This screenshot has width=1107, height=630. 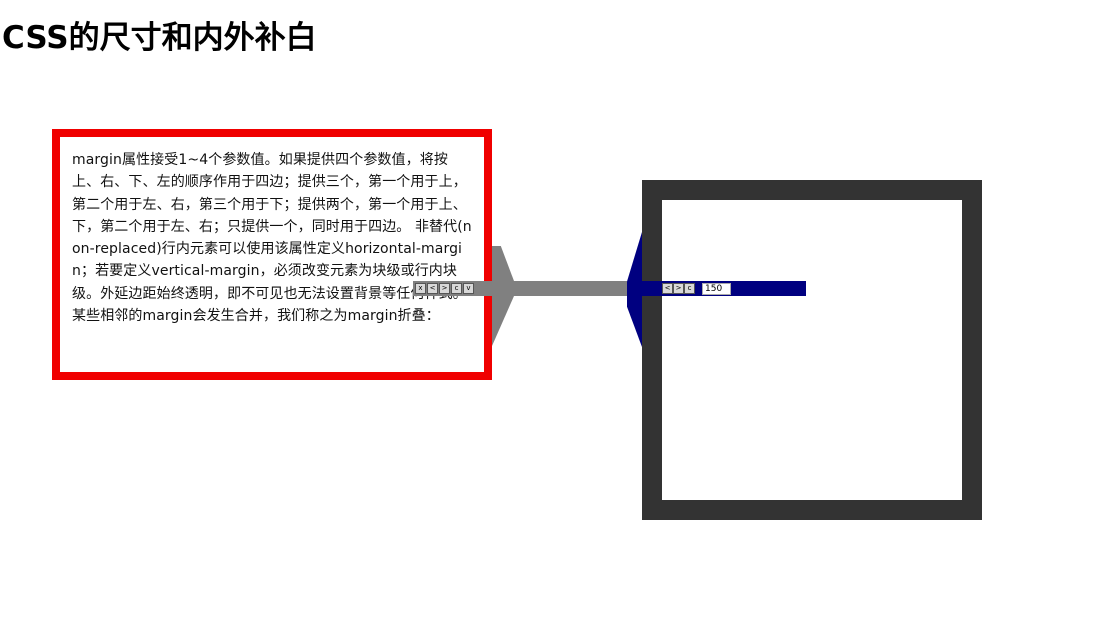 What do you see at coordinates (503, 296) in the screenshot?
I see `gray-connector-wedge` at bounding box center [503, 296].